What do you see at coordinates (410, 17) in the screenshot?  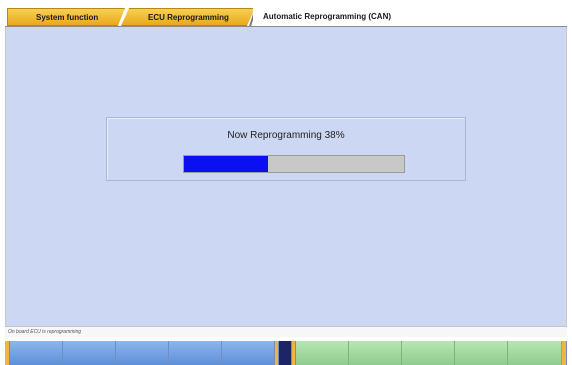 I see `tab-automatic-reprogramming: Automatic Reprogramming (CAN)` at bounding box center [410, 17].